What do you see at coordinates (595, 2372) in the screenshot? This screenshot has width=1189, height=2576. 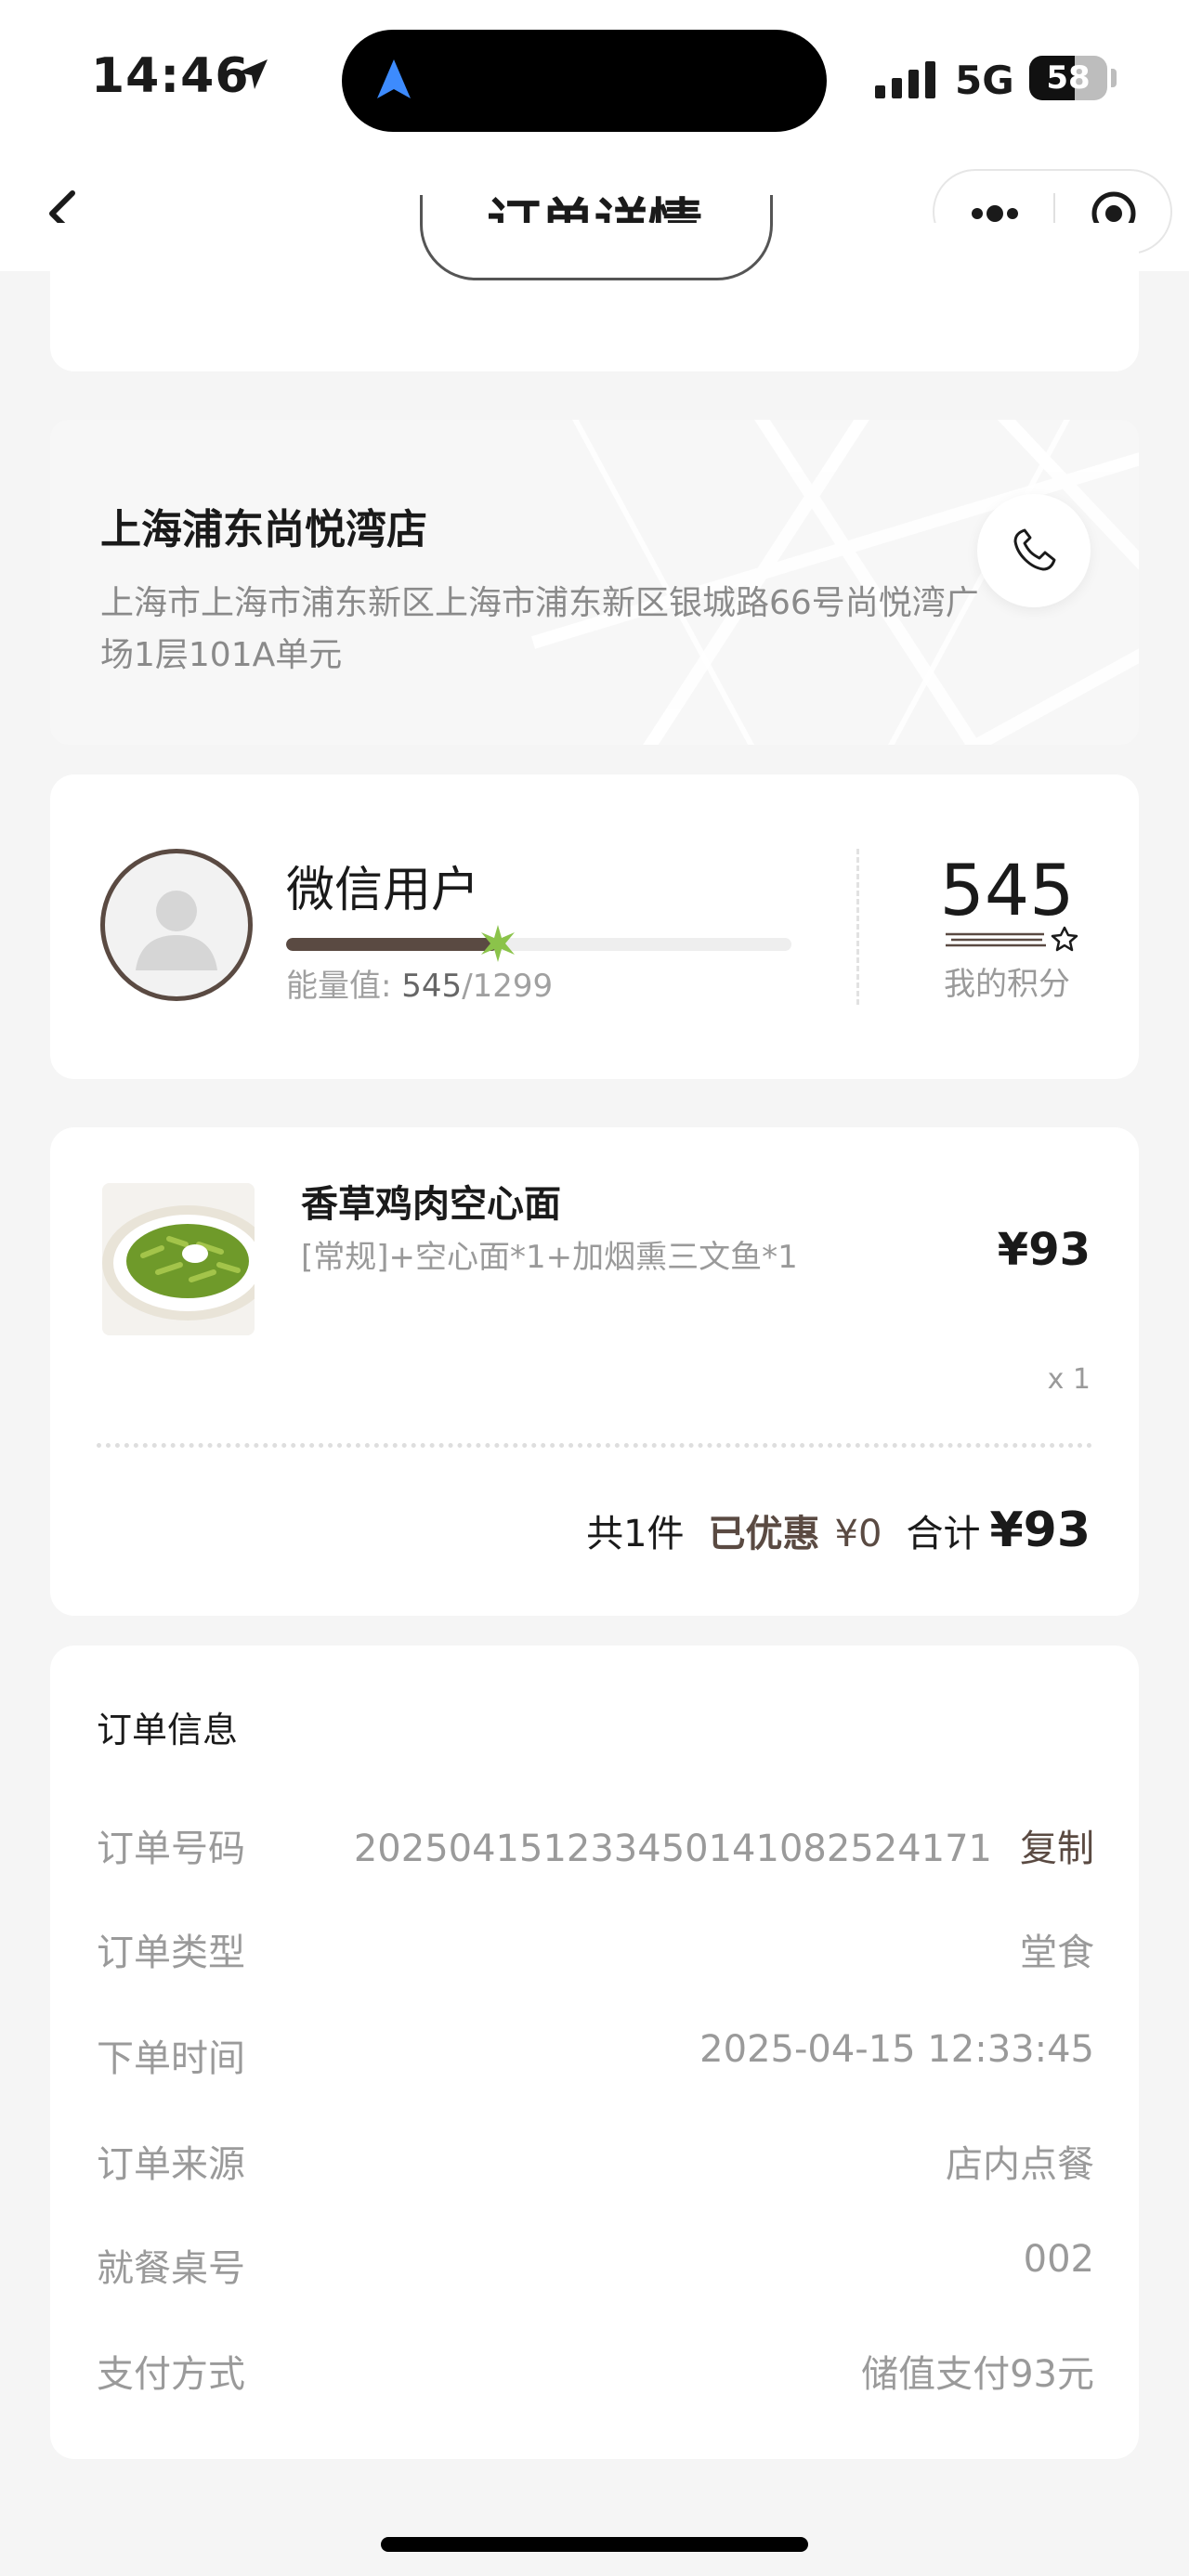 I see `payment-method-row: 支付方式 储值支付93元` at bounding box center [595, 2372].